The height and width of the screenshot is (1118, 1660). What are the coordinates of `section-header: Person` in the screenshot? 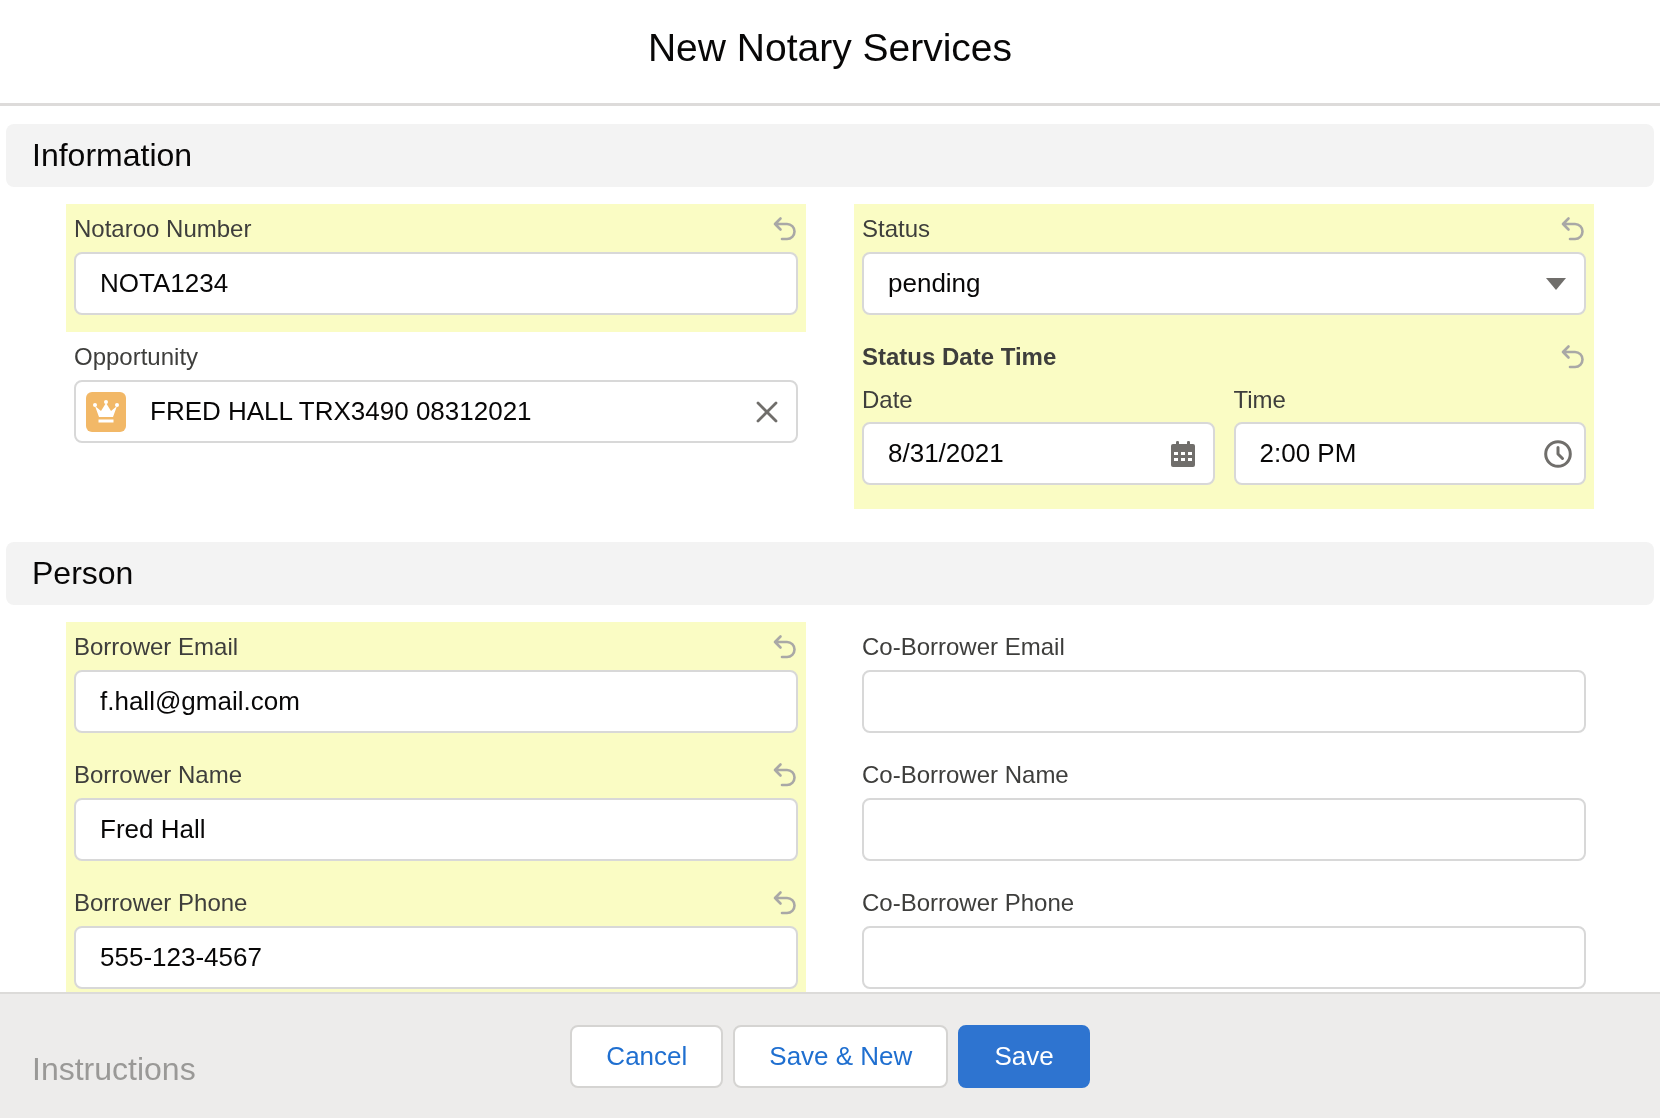 It's located at (830, 573).